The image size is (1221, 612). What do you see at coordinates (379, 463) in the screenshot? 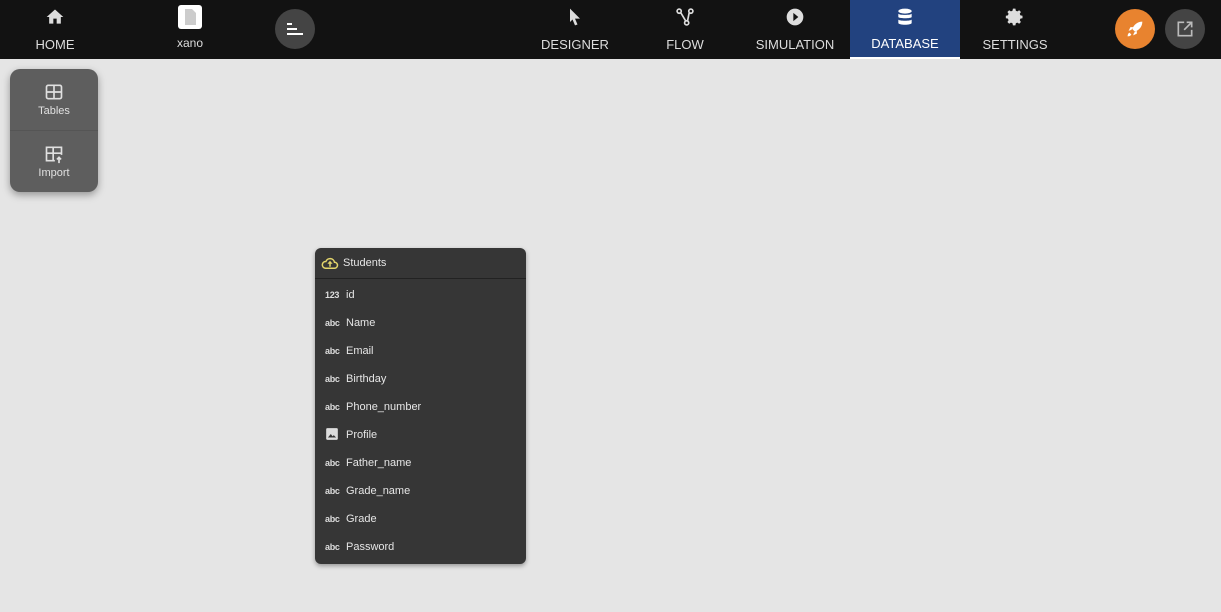
I see `field-name: Father_name` at bounding box center [379, 463].